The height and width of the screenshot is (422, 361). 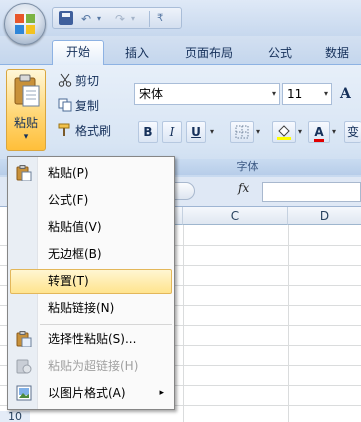 What do you see at coordinates (24, 393) in the screenshot?
I see `picture-icon` at bounding box center [24, 393].